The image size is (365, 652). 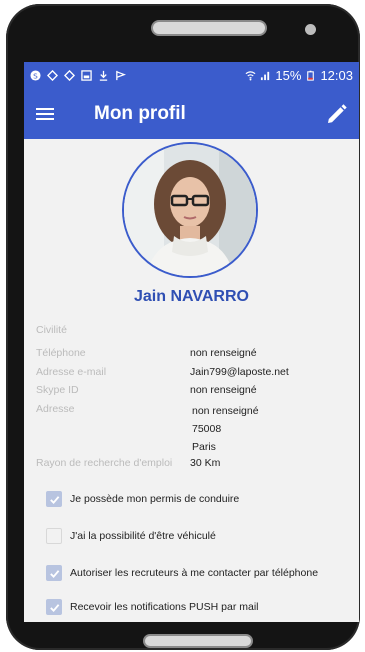 I want to click on checkbox-vehicule, so click(x=54, y=536).